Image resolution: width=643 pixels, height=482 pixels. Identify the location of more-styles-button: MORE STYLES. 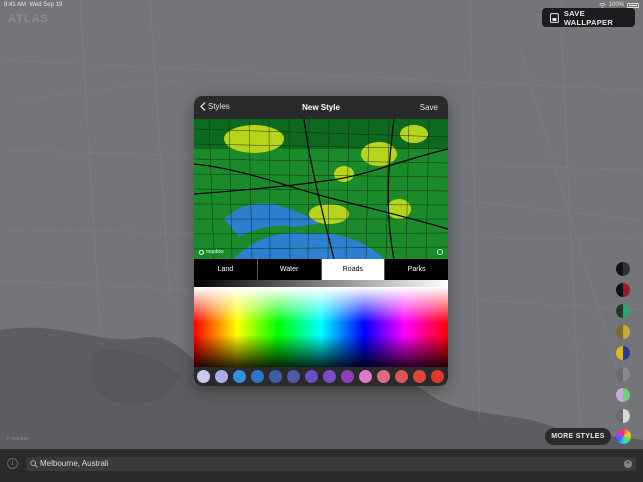
(578, 436).